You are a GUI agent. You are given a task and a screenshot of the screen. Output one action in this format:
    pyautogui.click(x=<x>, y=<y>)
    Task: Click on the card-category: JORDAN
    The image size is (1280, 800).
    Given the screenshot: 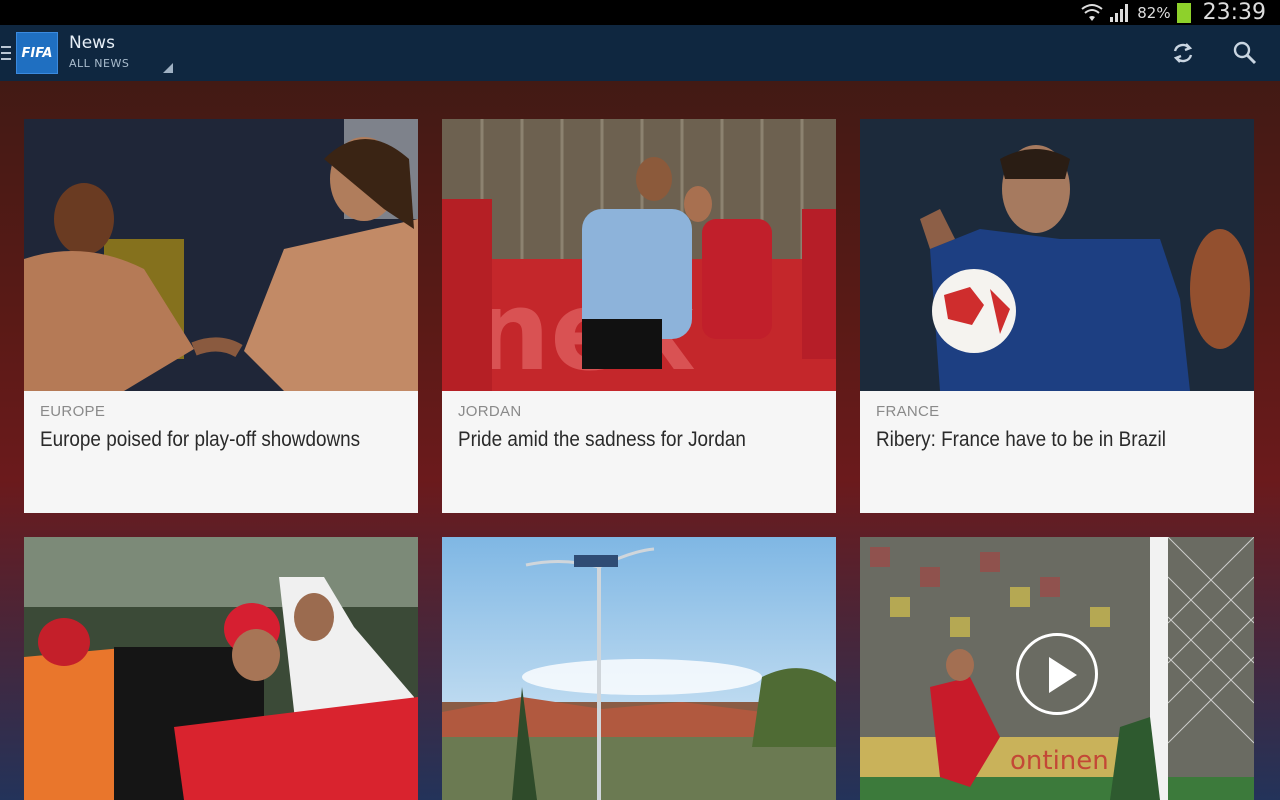 What is the action you would take?
    pyautogui.click(x=490, y=411)
    